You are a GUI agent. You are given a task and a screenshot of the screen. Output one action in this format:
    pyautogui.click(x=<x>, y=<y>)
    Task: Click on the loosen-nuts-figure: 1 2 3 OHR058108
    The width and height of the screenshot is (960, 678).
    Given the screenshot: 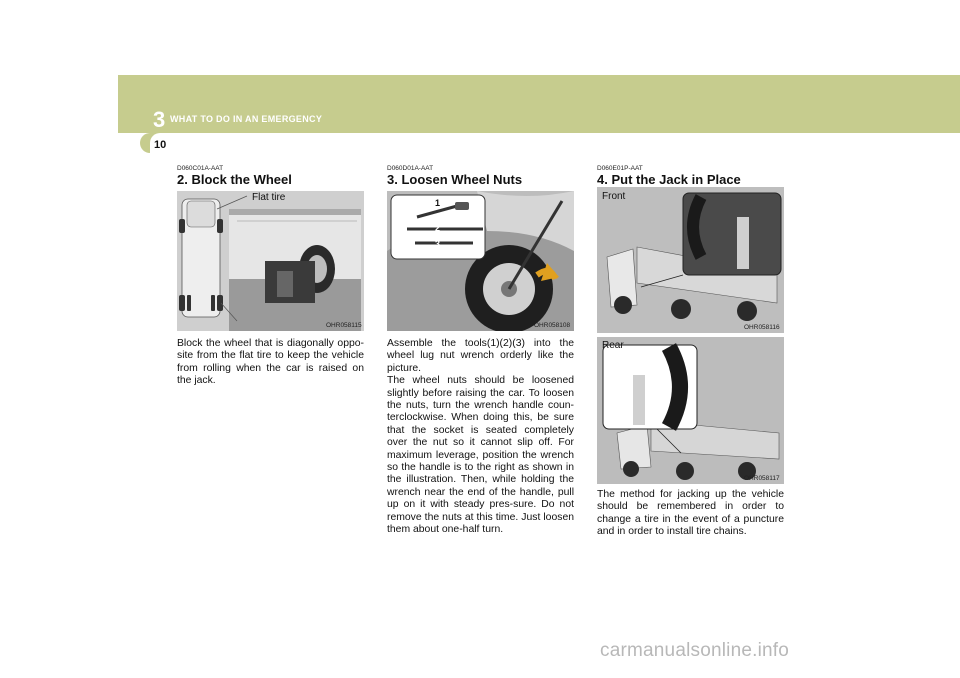 What is the action you would take?
    pyautogui.click(x=480, y=261)
    